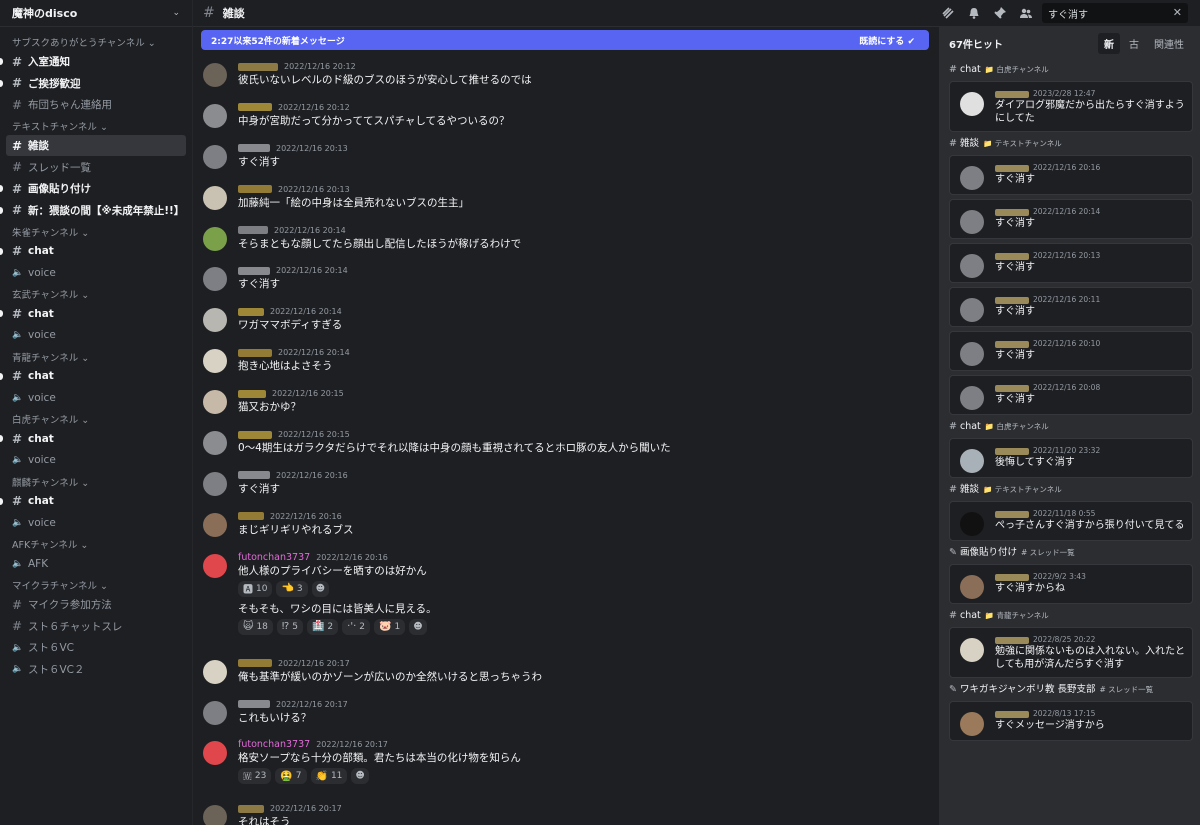 The height and width of the screenshot is (825, 1200). Describe the element at coordinates (96, 104) in the screenshot. I see `channel-item: # 布団ちゃん連絡用` at that location.